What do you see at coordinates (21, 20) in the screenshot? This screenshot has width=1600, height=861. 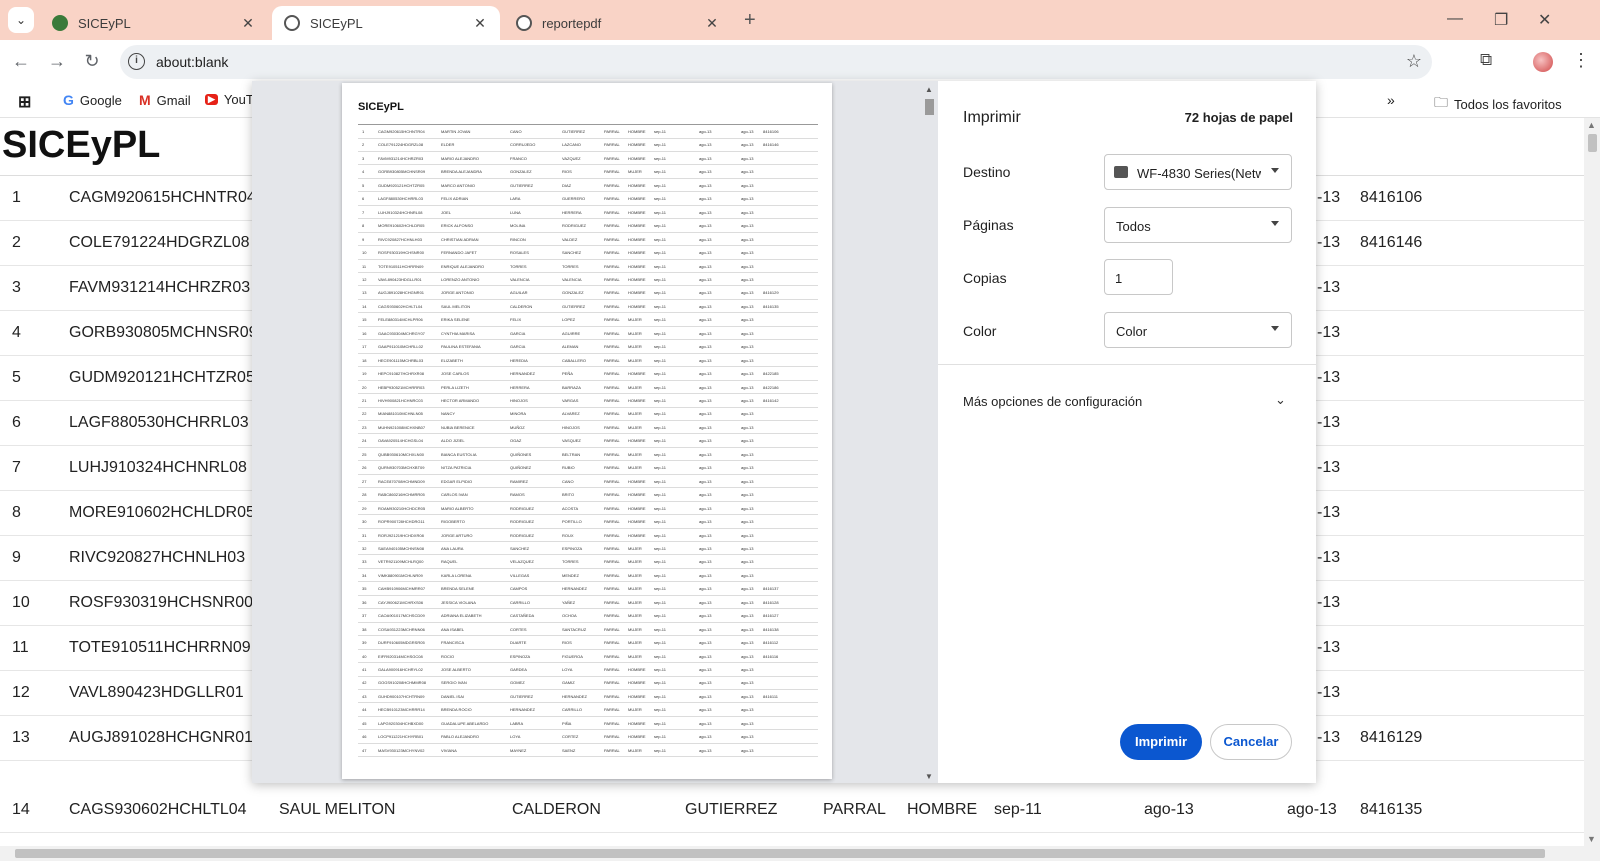 I see `tab-search-button: ⌄` at bounding box center [21, 20].